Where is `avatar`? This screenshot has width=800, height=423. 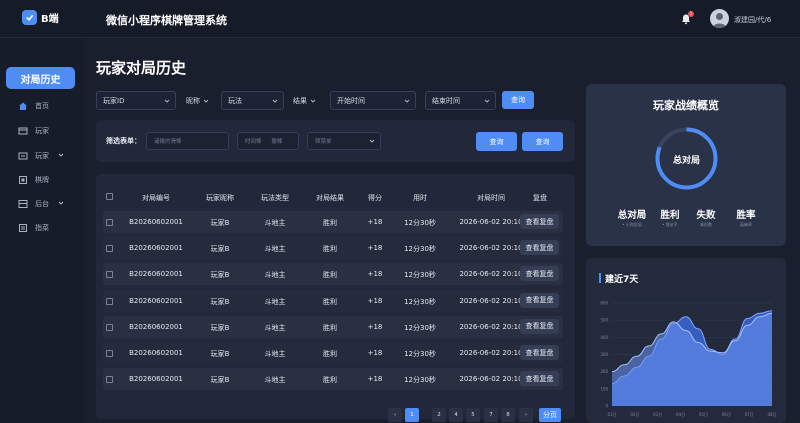 avatar is located at coordinates (719, 18).